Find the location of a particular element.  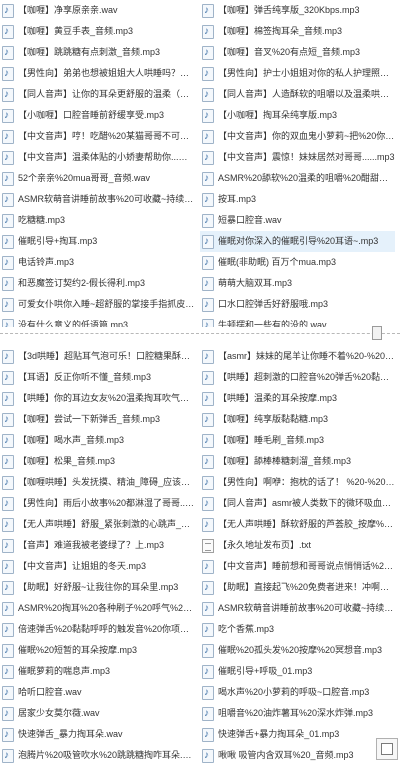

window-corner-icon is located at coordinates (387, 749).